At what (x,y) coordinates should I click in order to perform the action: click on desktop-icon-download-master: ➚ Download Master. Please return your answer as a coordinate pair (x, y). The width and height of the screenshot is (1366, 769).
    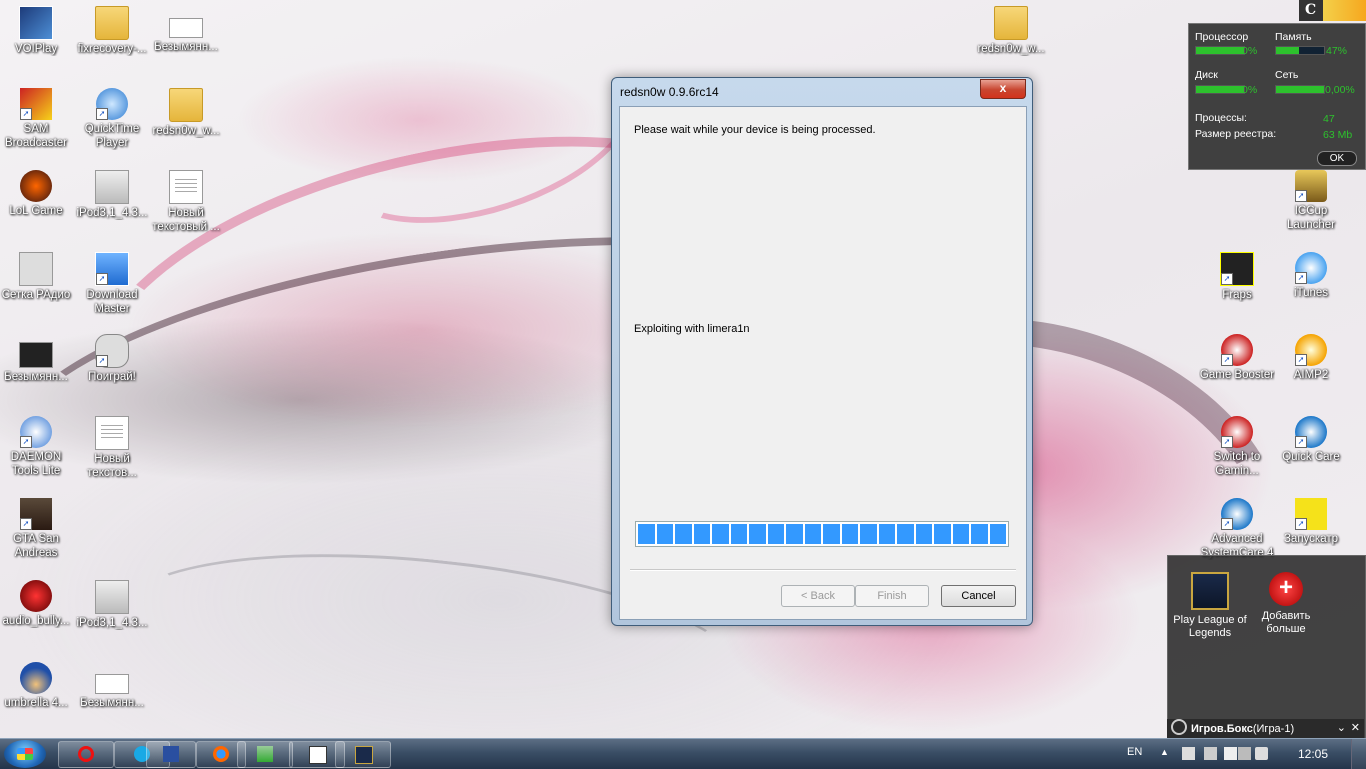
    Looking at the image, I should click on (112, 284).